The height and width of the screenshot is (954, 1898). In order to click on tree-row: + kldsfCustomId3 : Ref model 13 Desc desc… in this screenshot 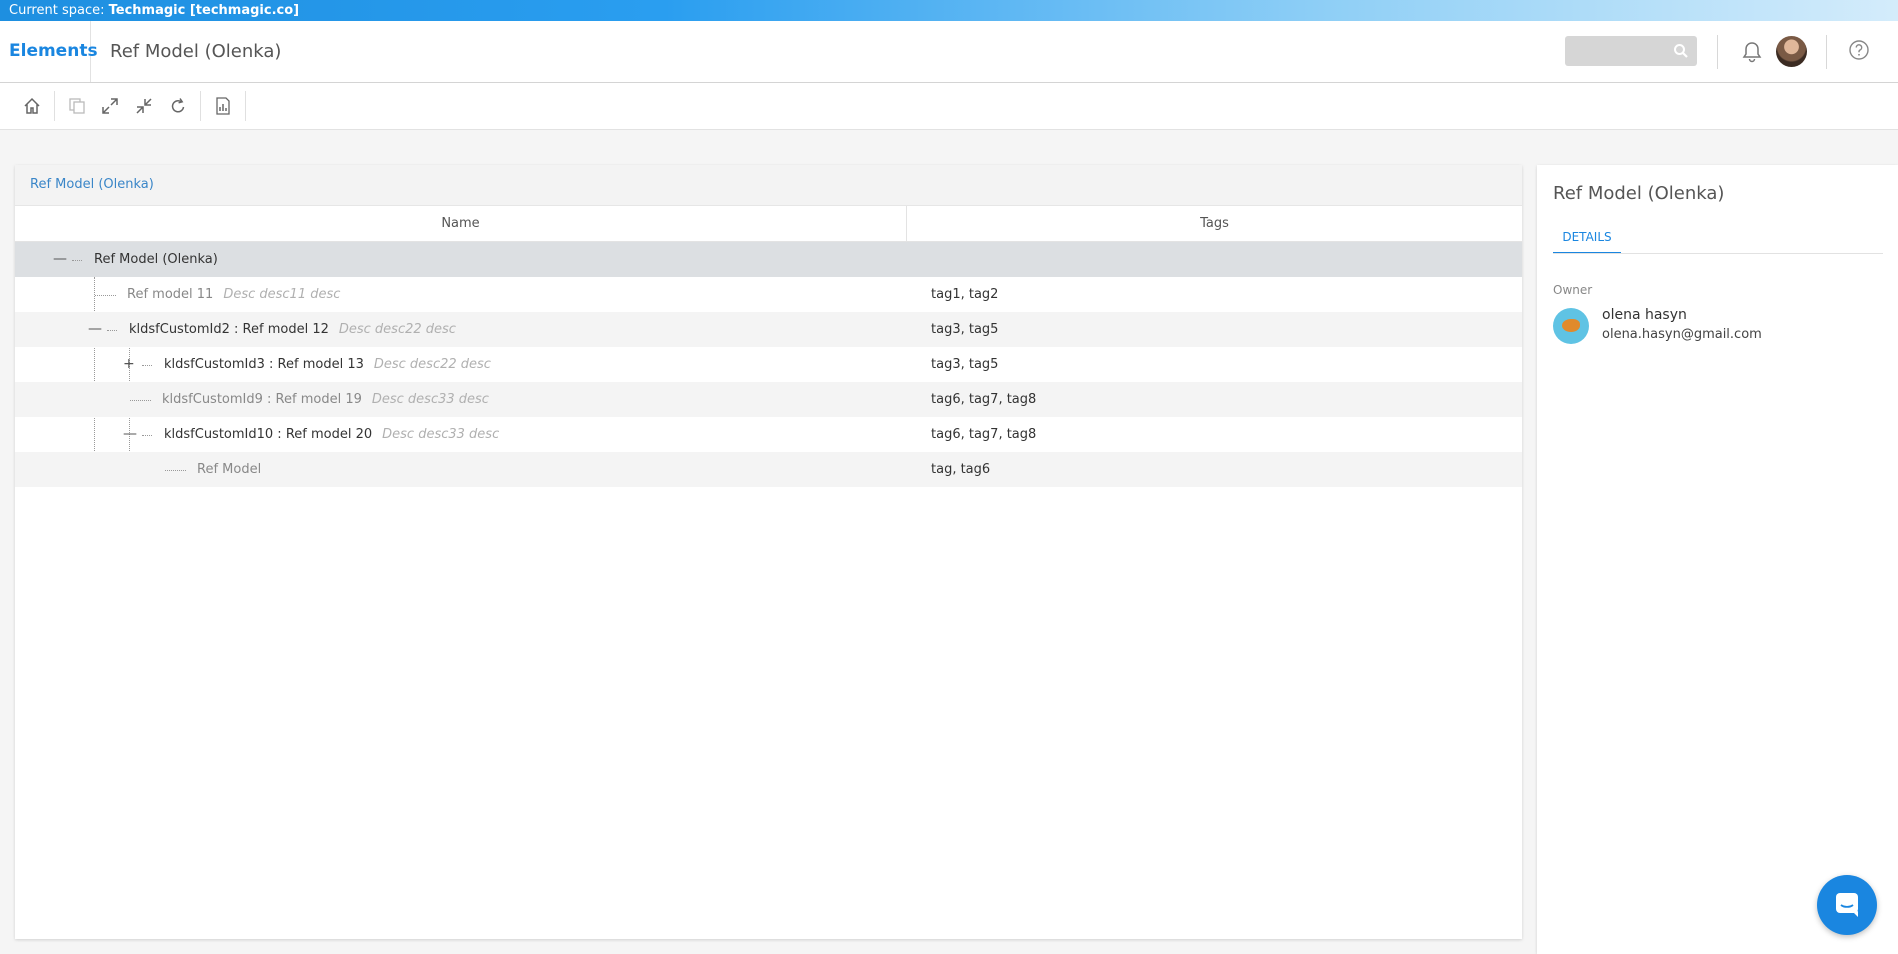, I will do `click(768, 364)`.